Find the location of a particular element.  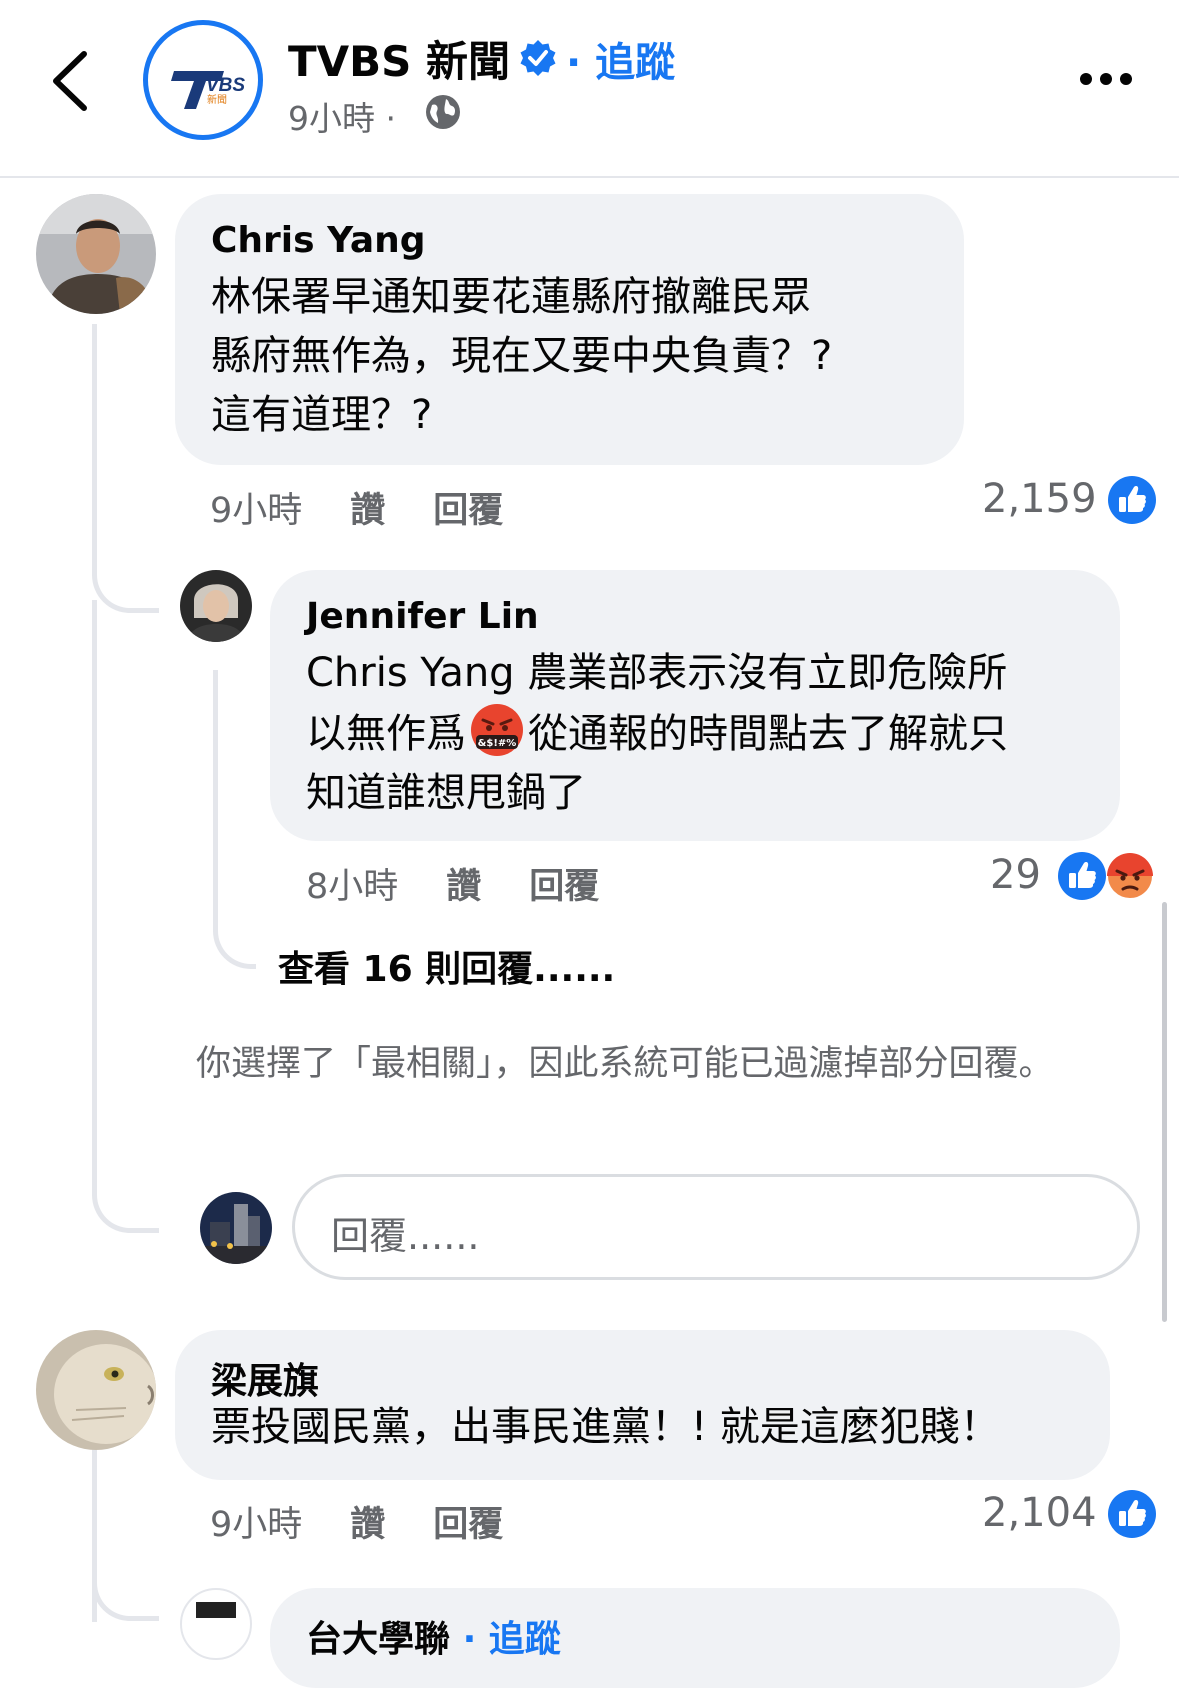

comment-line: 以無作爲 &$!#% 從通報的時間點去了解就只 is located at coordinates (657, 733).